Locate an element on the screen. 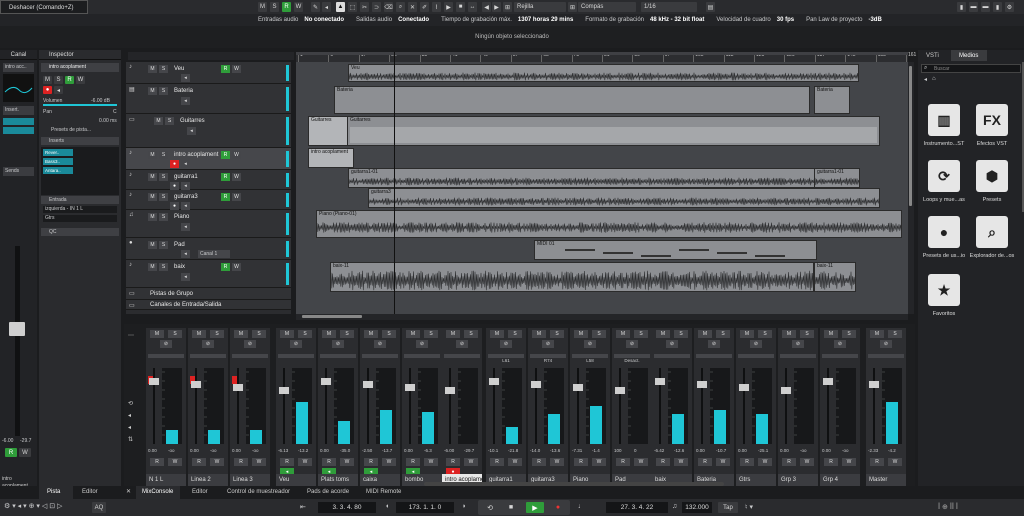  mixer-tool-icon: ◂ is located at coordinates (129, 415).